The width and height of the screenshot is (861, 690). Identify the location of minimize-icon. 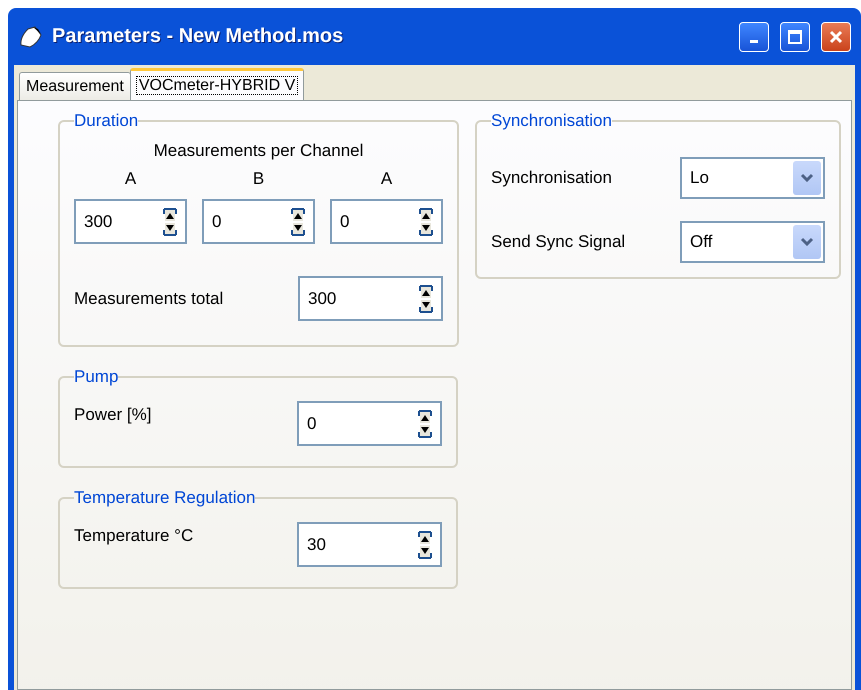
(754, 41).